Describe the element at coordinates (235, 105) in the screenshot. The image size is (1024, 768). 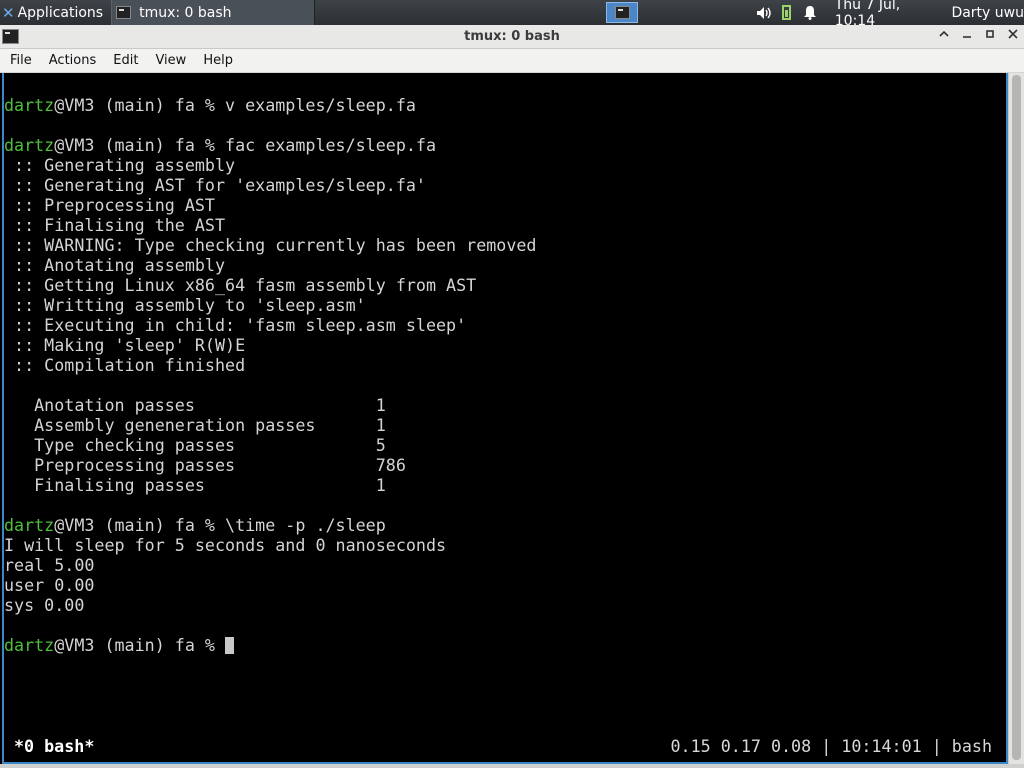
I see `prompt-host-path: @VM3 (main) fa % v examples/sleep.fa` at that location.